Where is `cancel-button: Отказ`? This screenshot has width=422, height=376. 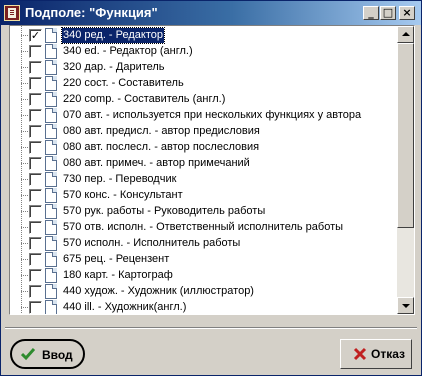
cancel-button: Отказ is located at coordinates (376, 354).